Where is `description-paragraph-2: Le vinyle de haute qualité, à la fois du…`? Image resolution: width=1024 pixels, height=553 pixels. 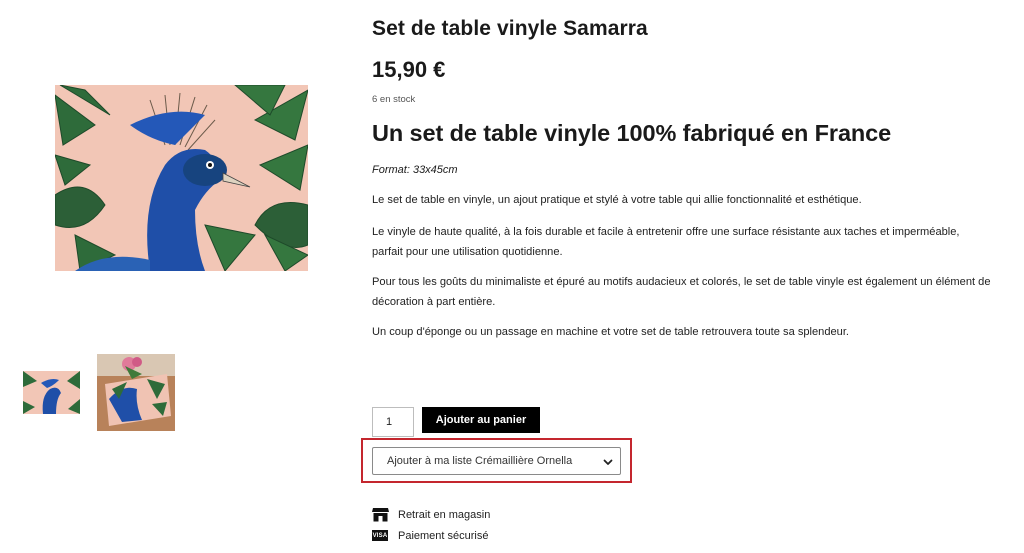 description-paragraph-2: Le vinyle de haute qualité, à la fois du… is located at coordinates (666, 242).